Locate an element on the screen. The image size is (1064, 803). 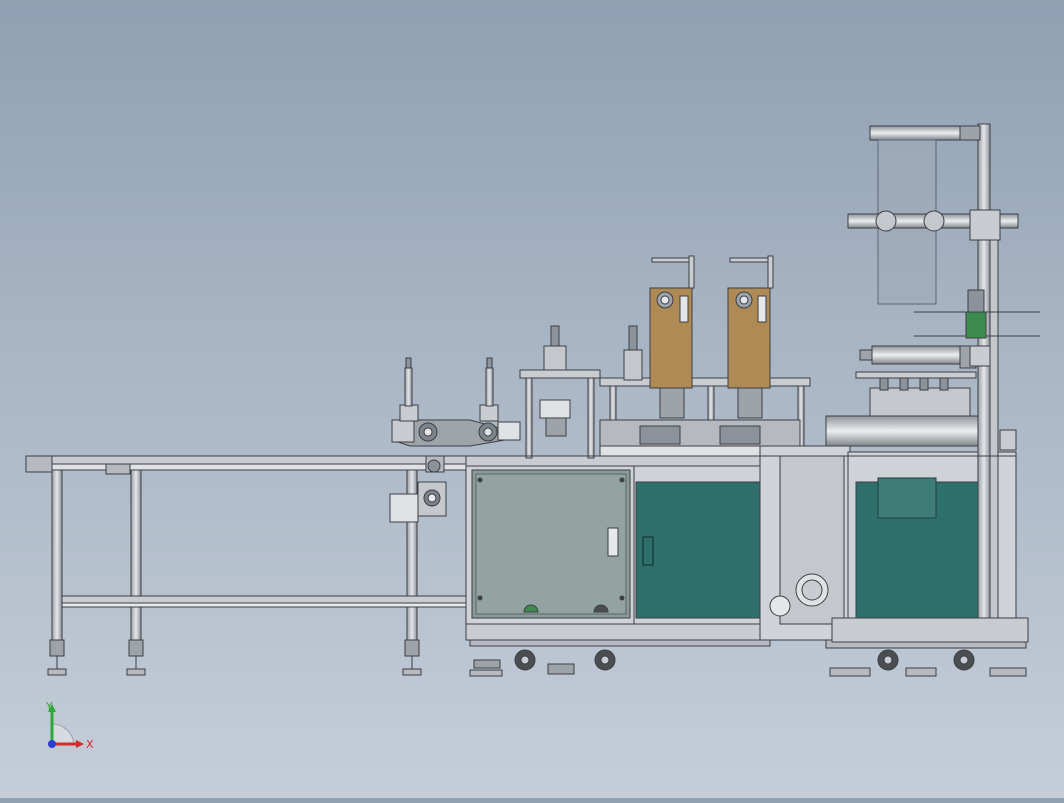
x-arrowhead-icon is located at coordinates (80, 744).